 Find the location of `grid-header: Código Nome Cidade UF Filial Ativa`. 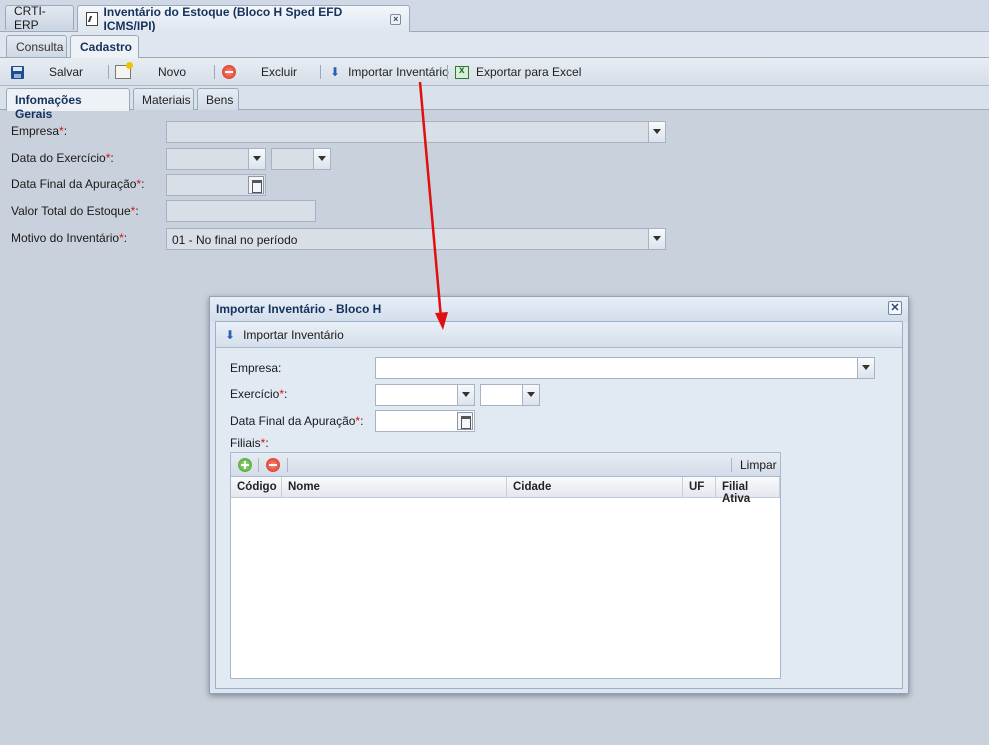

grid-header: Código Nome Cidade UF Filial Ativa is located at coordinates (505, 491).